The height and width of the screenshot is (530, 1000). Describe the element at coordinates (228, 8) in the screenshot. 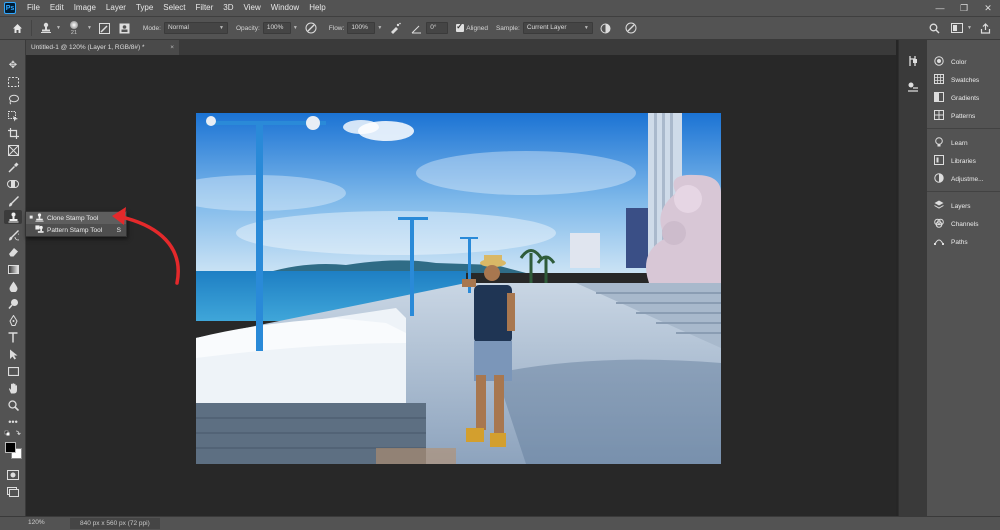

I see `menu-3d: 3D` at that location.